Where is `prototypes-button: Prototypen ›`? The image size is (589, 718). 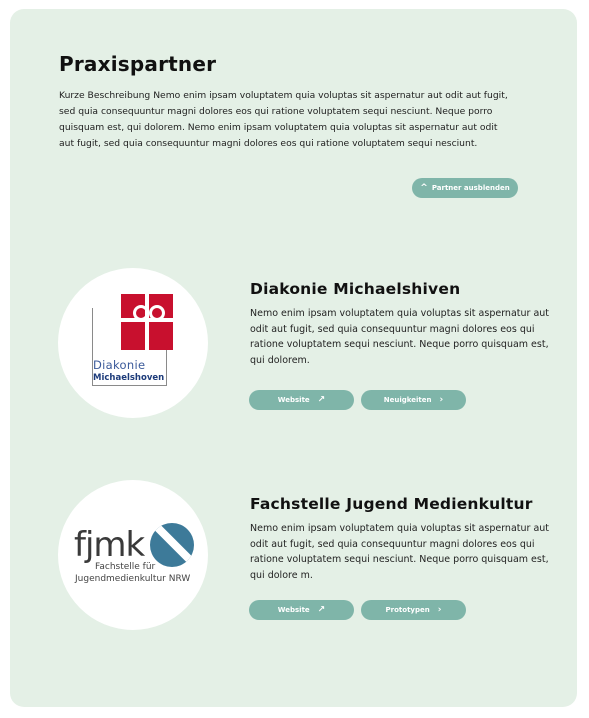 prototypes-button: Prototypen › is located at coordinates (413, 610).